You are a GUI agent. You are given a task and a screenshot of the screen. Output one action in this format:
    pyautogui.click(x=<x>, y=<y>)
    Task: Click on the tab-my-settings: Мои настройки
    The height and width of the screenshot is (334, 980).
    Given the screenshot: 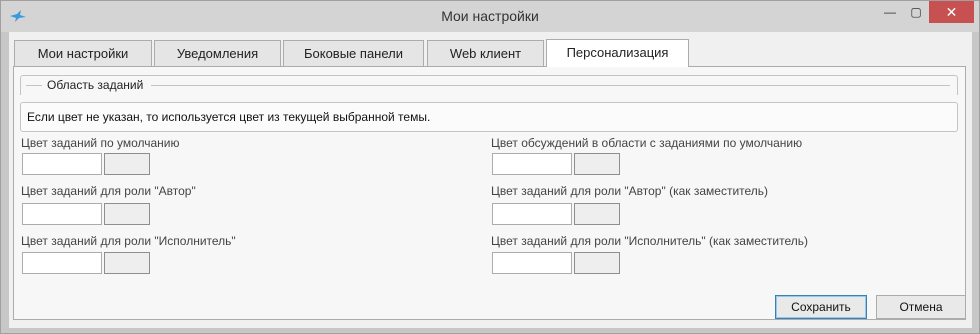 What is the action you would take?
    pyautogui.click(x=83, y=53)
    